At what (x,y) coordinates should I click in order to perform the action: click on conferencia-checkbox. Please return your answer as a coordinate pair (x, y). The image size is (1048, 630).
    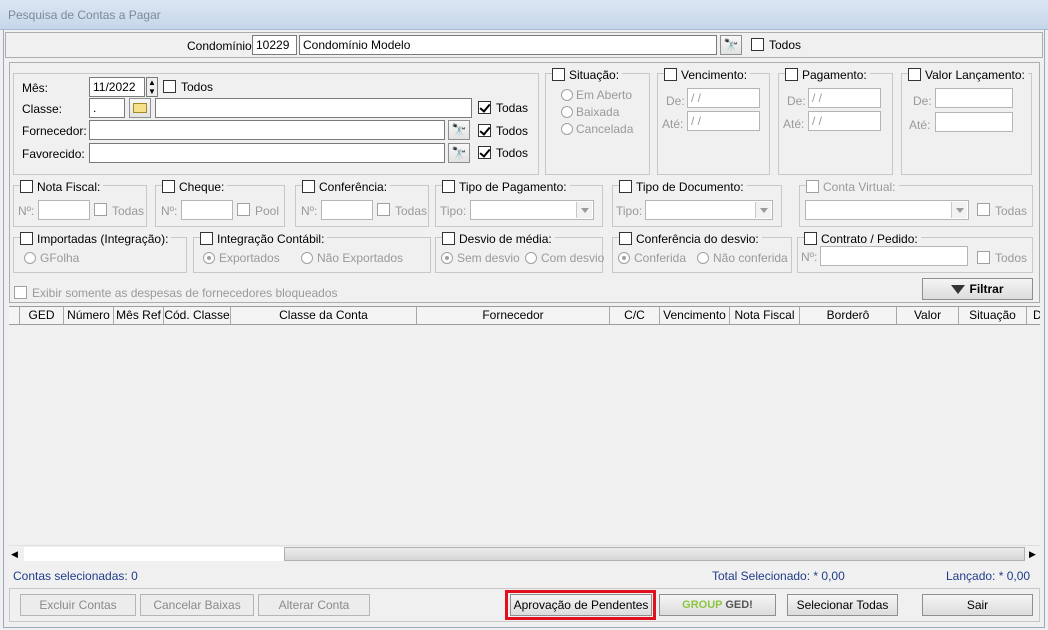
    Looking at the image, I should click on (308, 186).